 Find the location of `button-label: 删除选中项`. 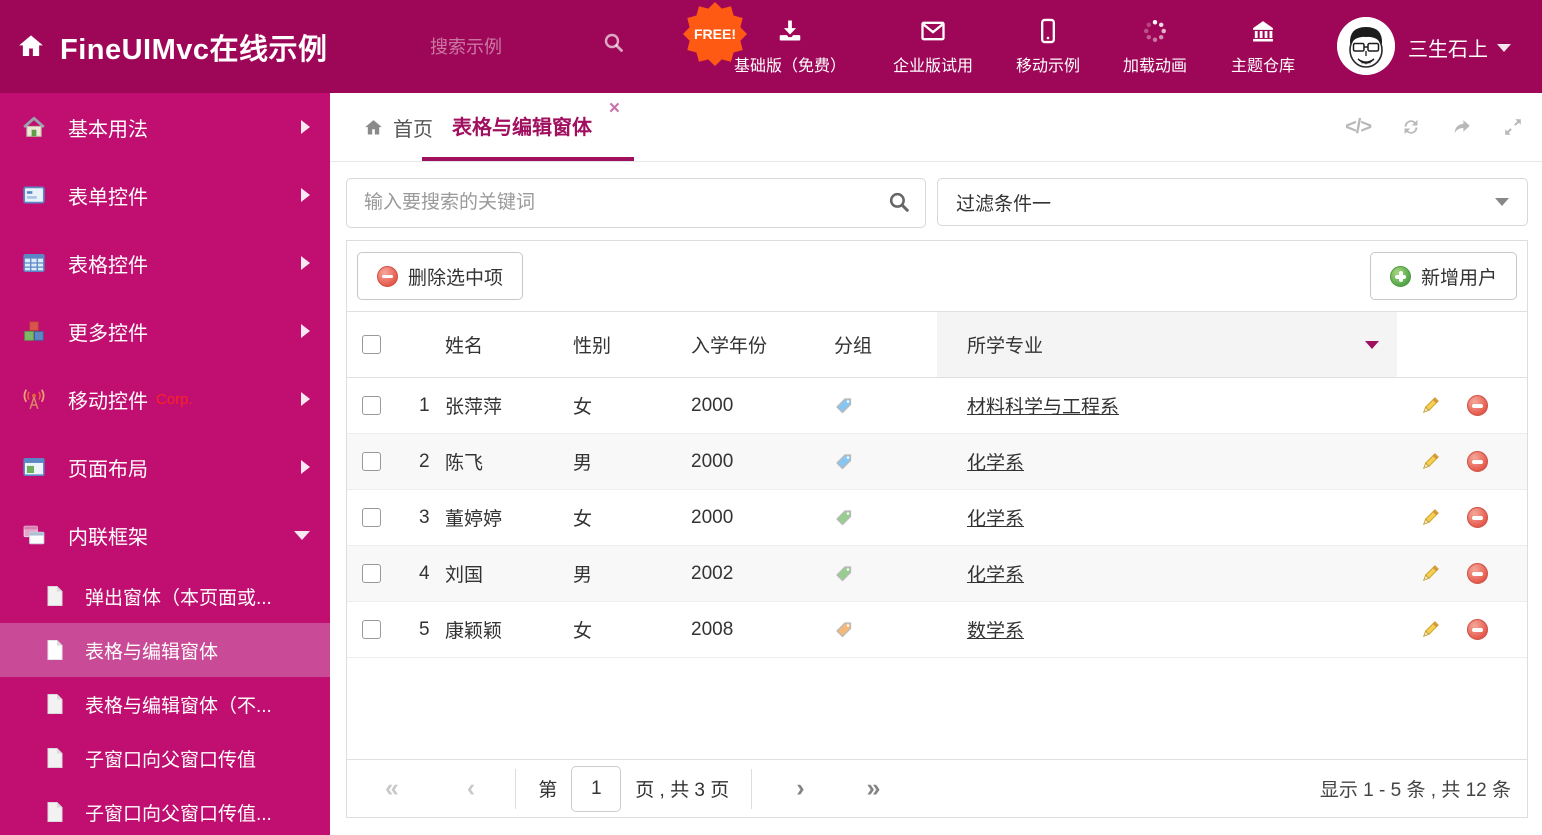

button-label: 删除选中项 is located at coordinates (456, 278).